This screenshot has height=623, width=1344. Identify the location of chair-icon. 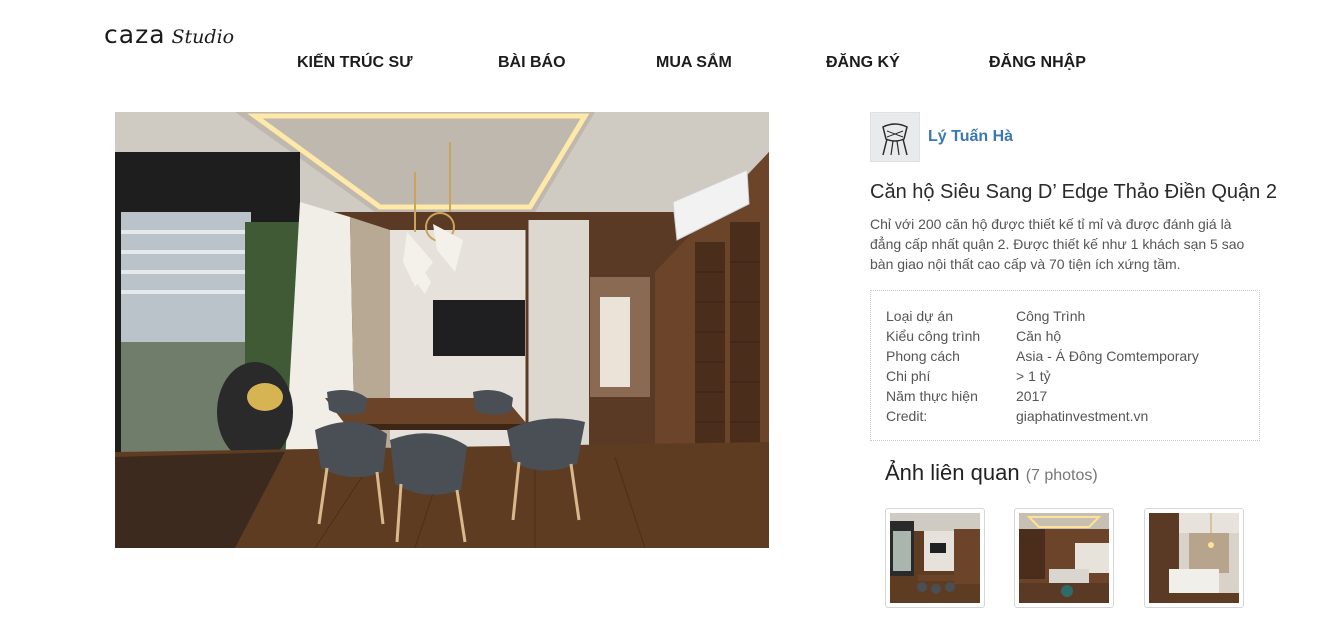
(895, 137).